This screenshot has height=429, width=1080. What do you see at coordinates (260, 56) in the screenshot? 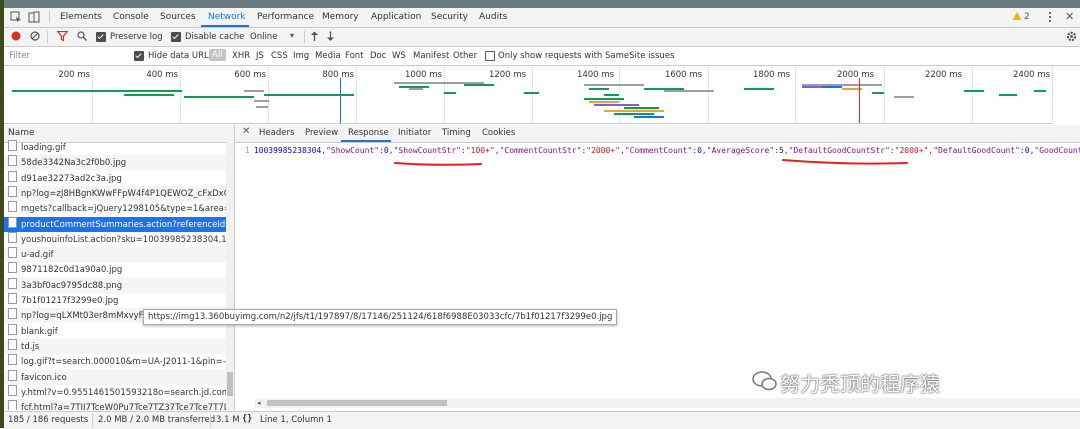
I see `type-filter-js: JS` at bounding box center [260, 56].